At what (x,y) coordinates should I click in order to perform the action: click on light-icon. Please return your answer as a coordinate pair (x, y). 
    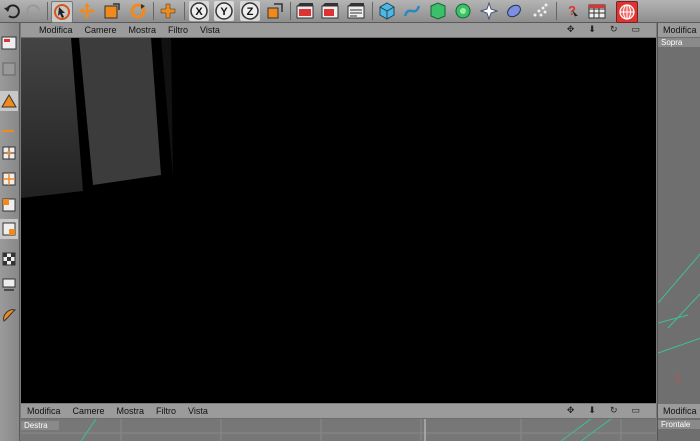
    Looking at the image, I should click on (514, 11).